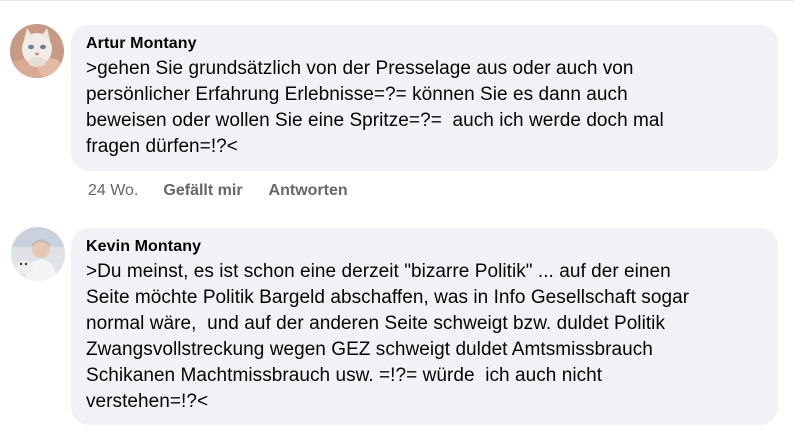 The image size is (794, 431). Describe the element at coordinates (425, 247) in the screenshot. I see `comment-author: Kevin Montany` at that location.